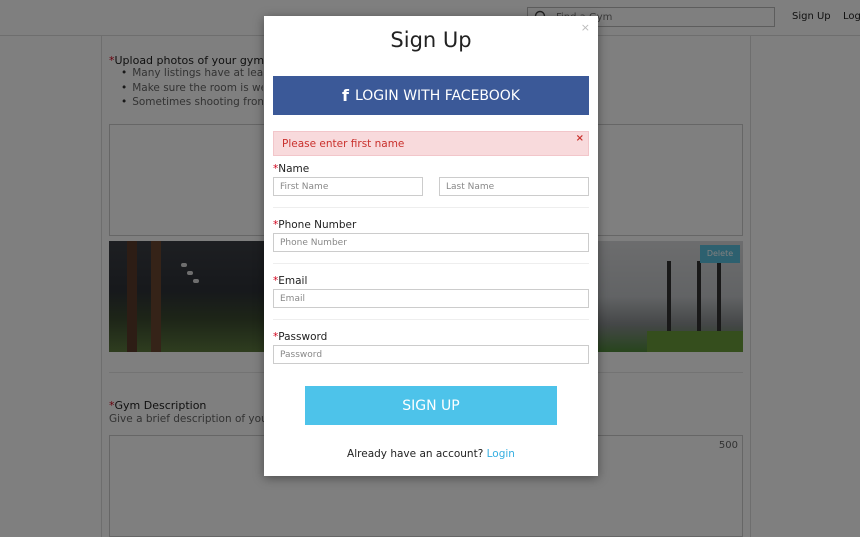 The image size is (860, 537). Describe the element at coordinates (431, 298) in the screenshot. I see `email-field` at that location.